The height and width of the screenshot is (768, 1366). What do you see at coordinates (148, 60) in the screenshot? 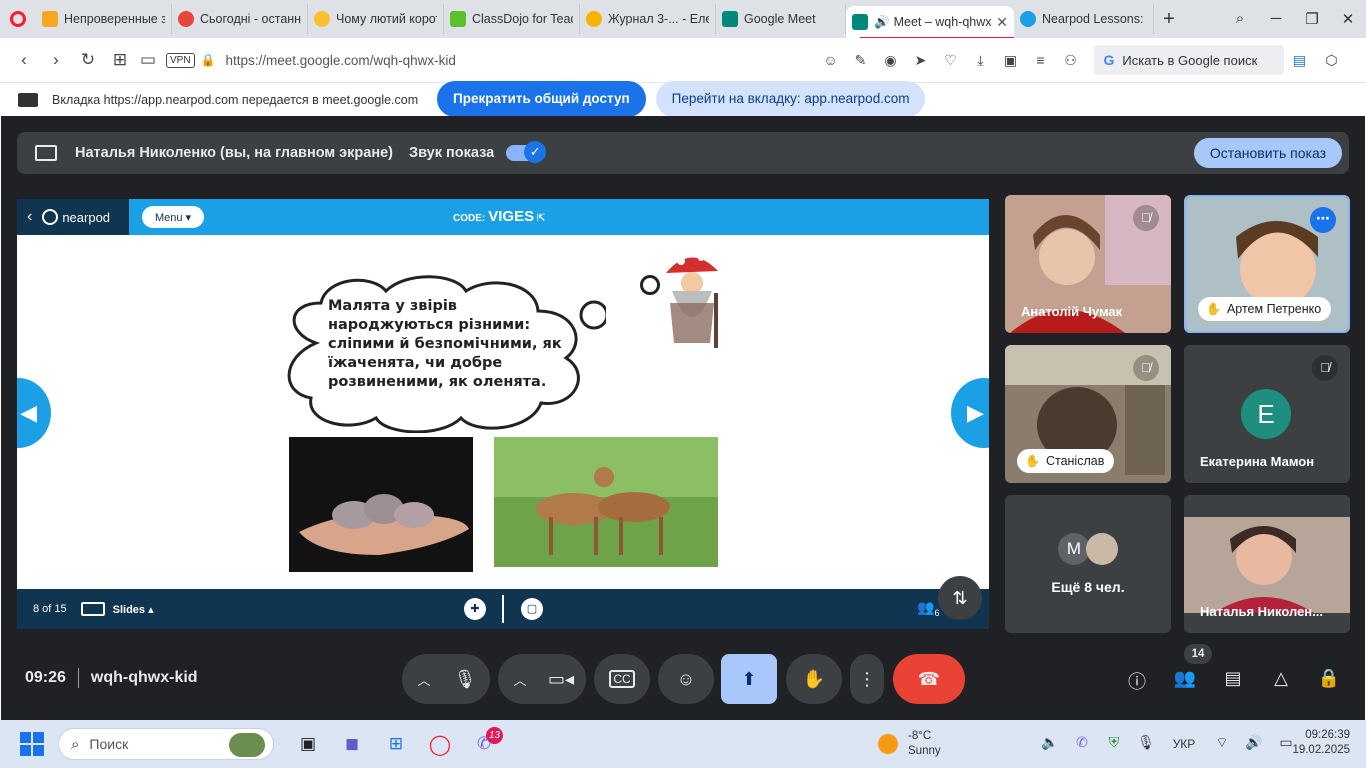
I see `camera-icon: ▭` at bounding box center [148, 60].